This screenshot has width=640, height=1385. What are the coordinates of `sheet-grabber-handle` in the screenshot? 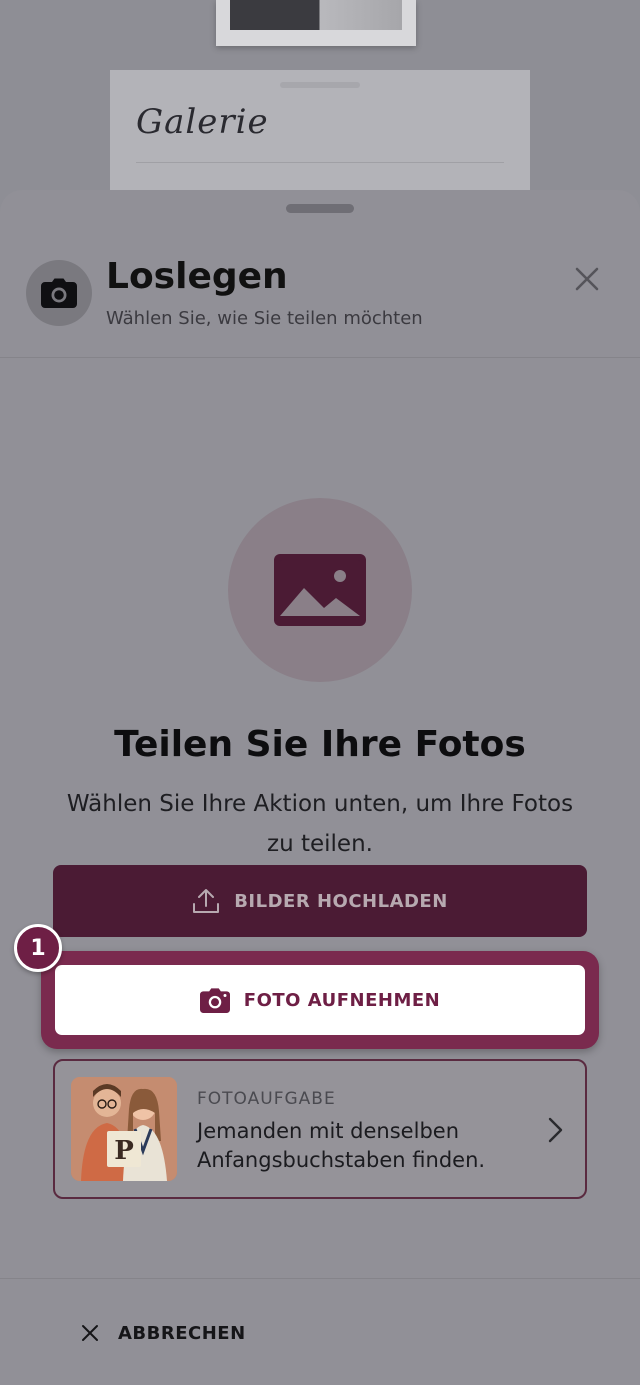 It's located at (320, 208).